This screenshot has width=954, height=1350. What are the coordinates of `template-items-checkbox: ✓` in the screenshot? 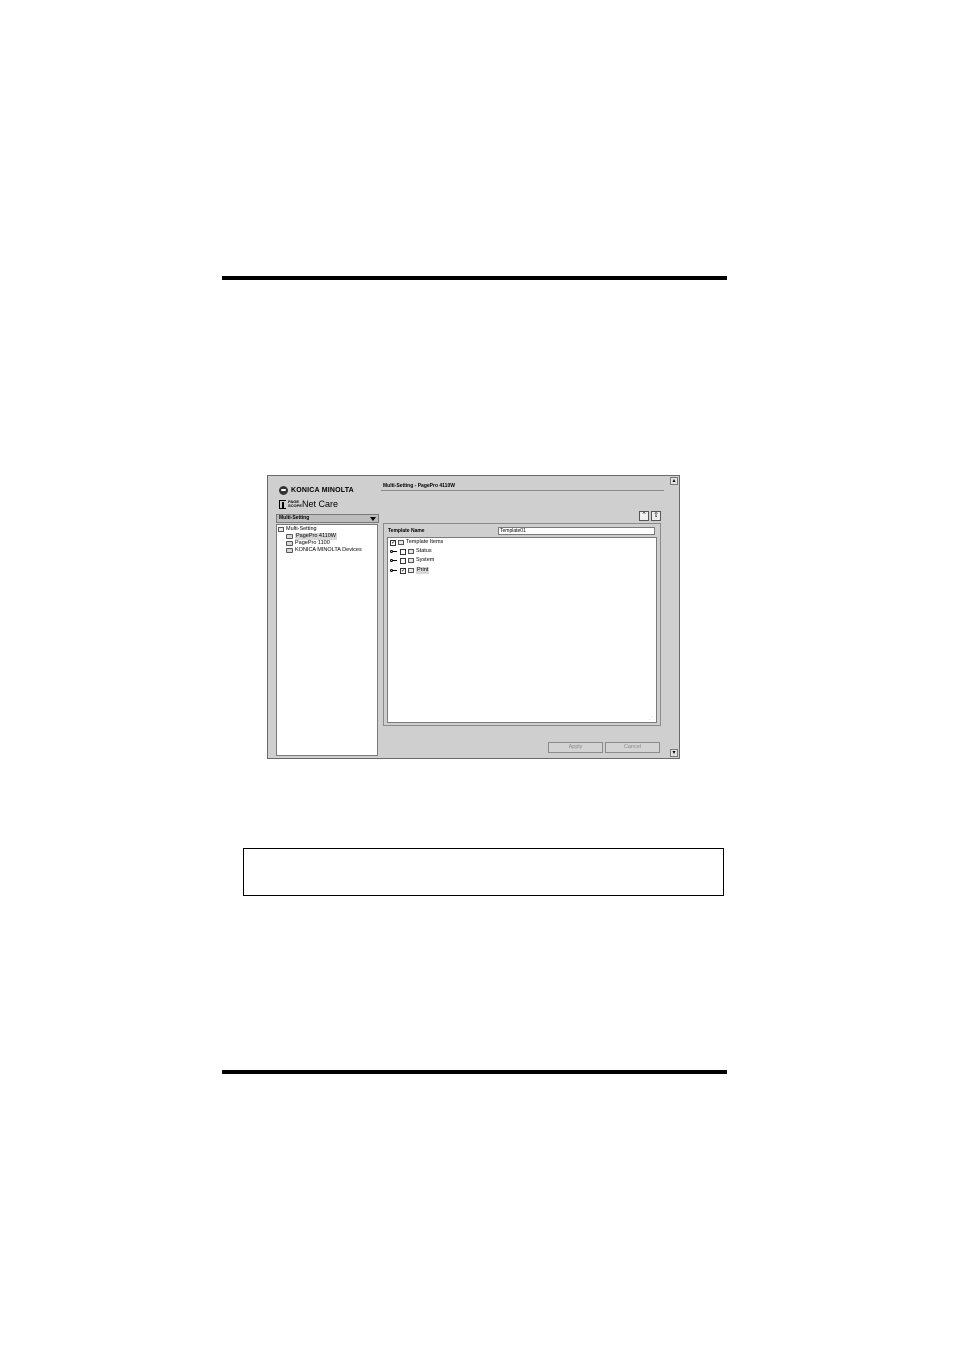 It's located at (393, 542).